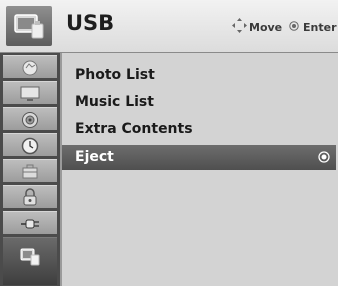  Describe the element at coordinates (239, 25) in the screenshot. I see `four-way-arrow-icon` at that location.